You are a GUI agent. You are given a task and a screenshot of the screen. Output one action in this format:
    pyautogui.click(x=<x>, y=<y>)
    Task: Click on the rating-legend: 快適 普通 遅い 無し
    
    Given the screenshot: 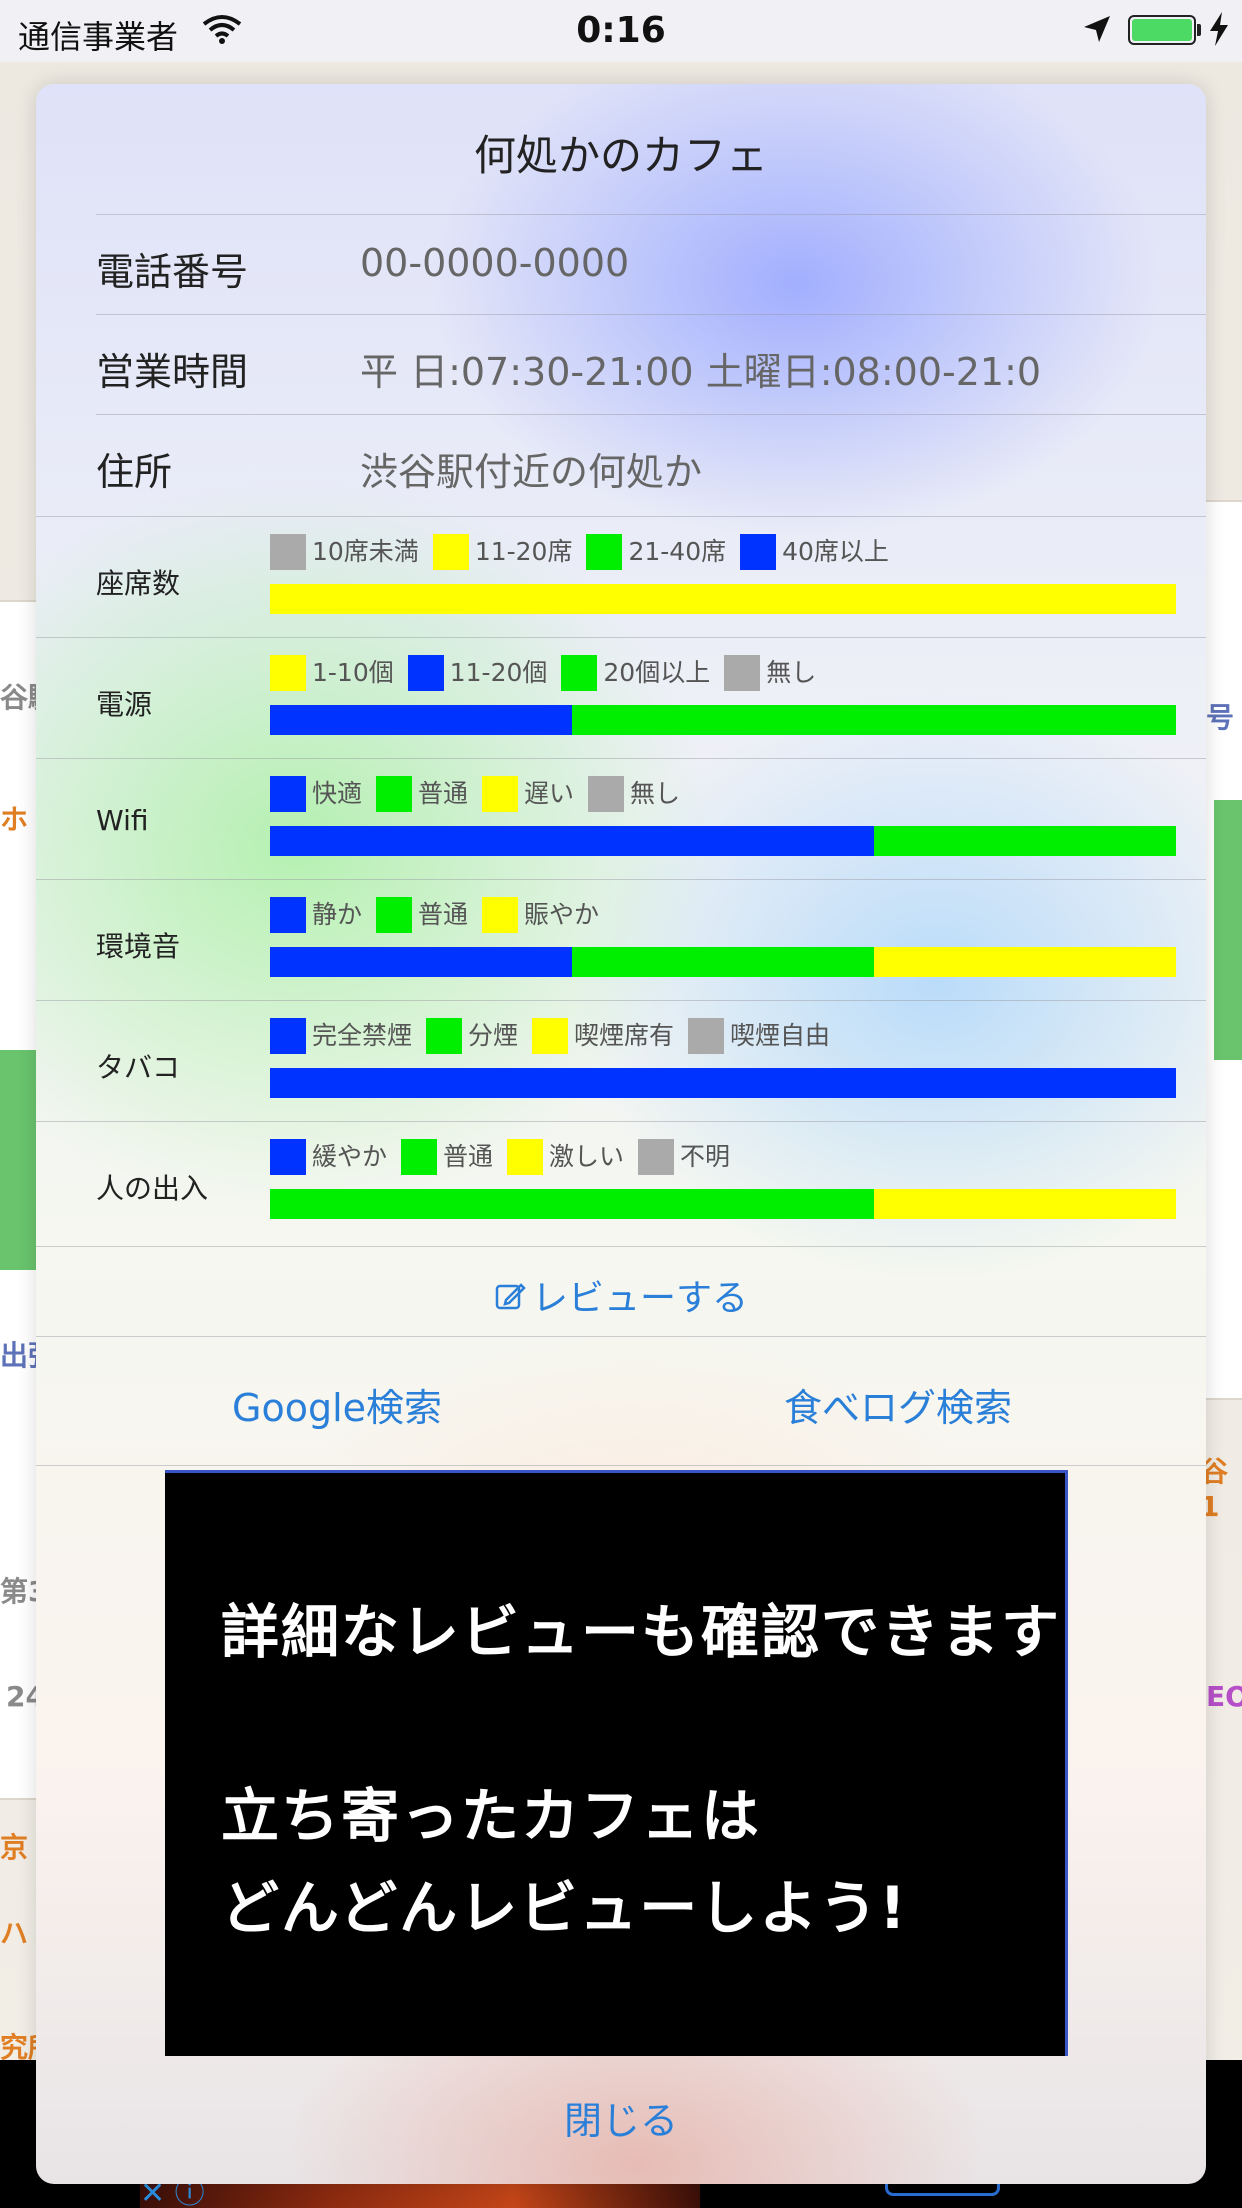 What is the action you would take?
    pyautogui.click(x=482, y=794)
    